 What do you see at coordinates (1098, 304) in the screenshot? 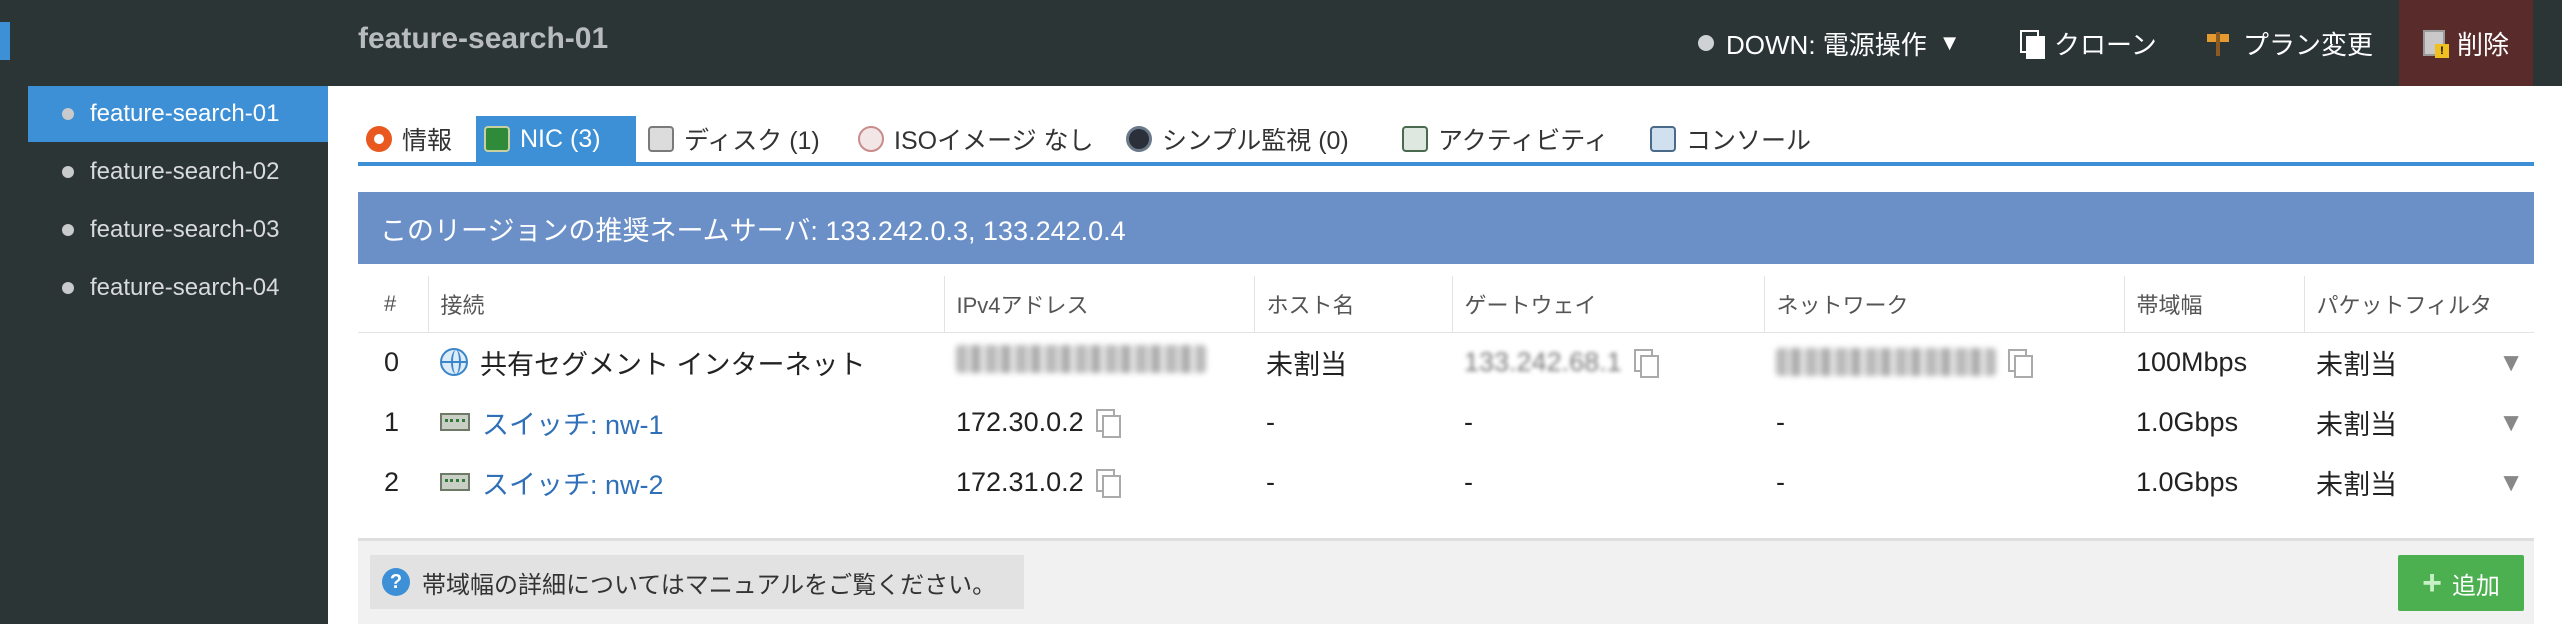
I see `column-header: IPv4アドレス` at bounding box center [1098, 304].